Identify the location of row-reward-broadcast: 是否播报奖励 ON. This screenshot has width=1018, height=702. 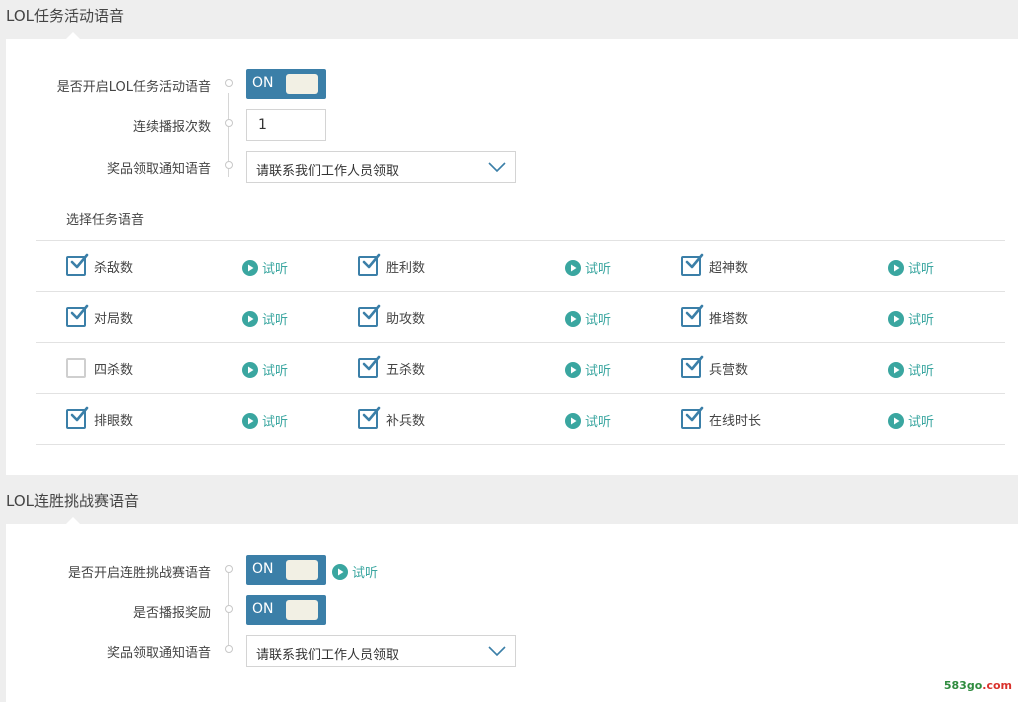
(286, 610).